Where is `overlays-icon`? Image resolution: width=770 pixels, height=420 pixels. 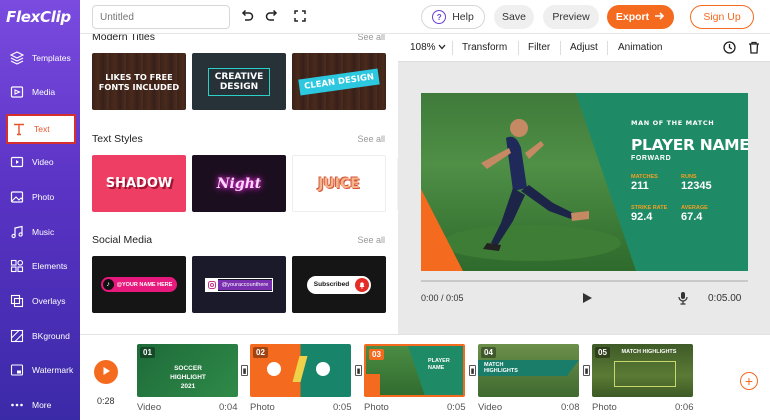
overlays-icon is located at coordinates (17, 301).